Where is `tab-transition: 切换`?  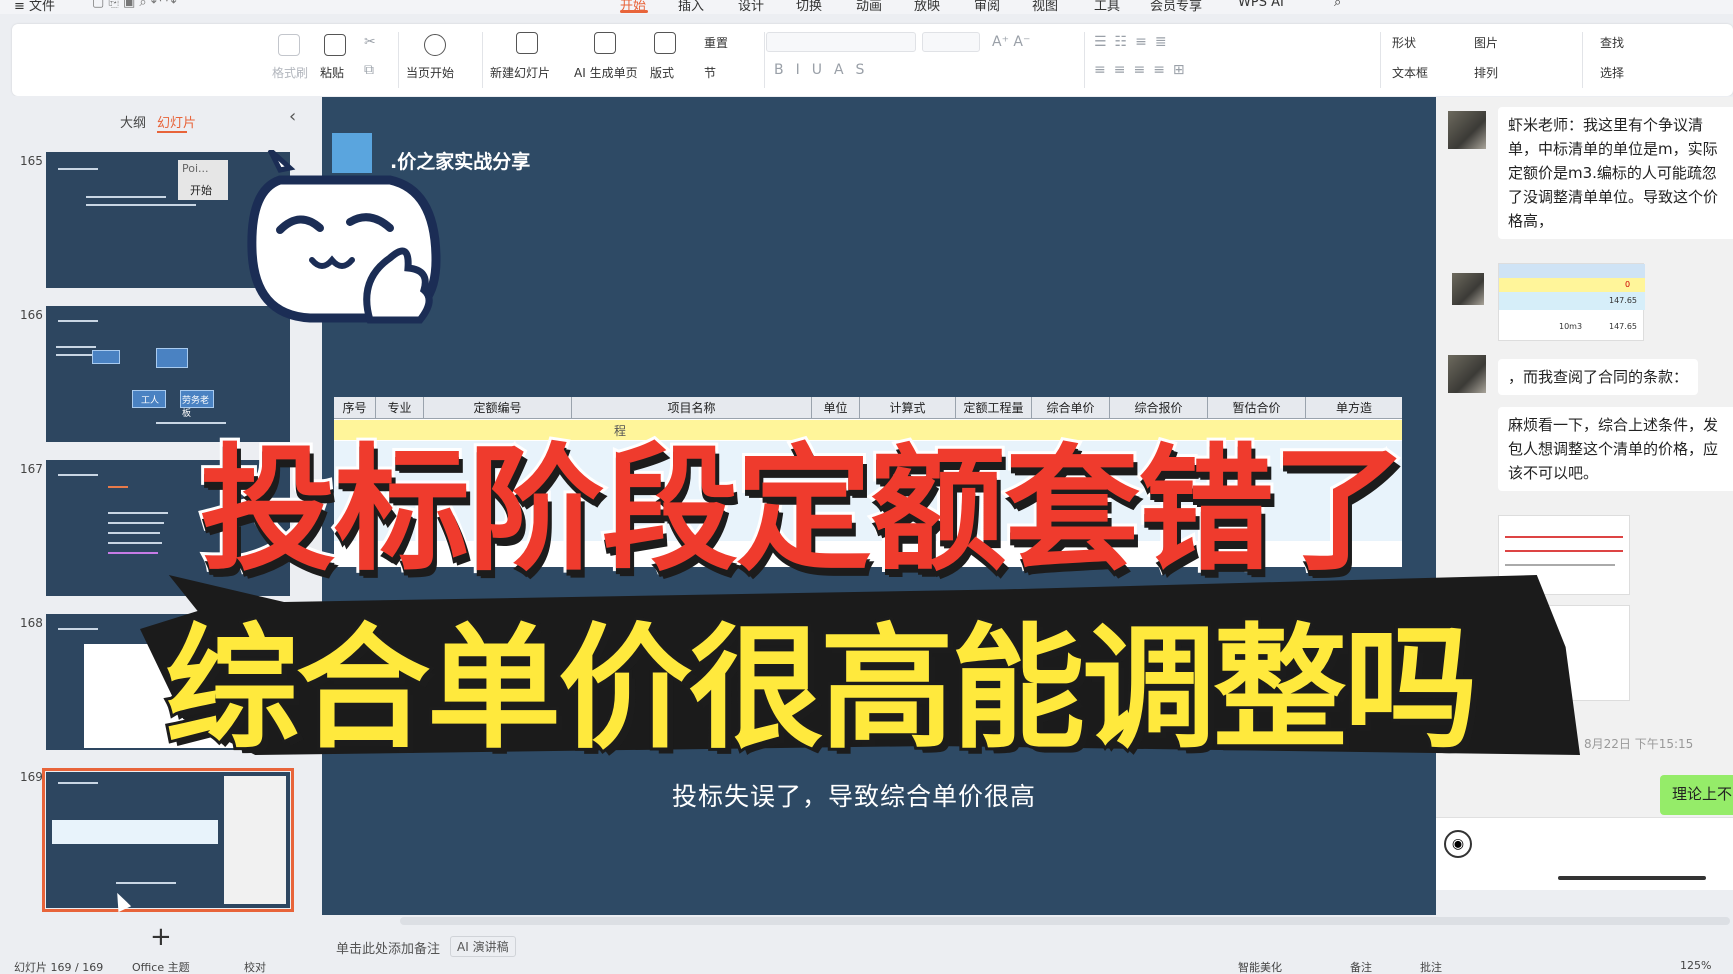
tab-transition: 切换 is located at coordinates (809, 7).